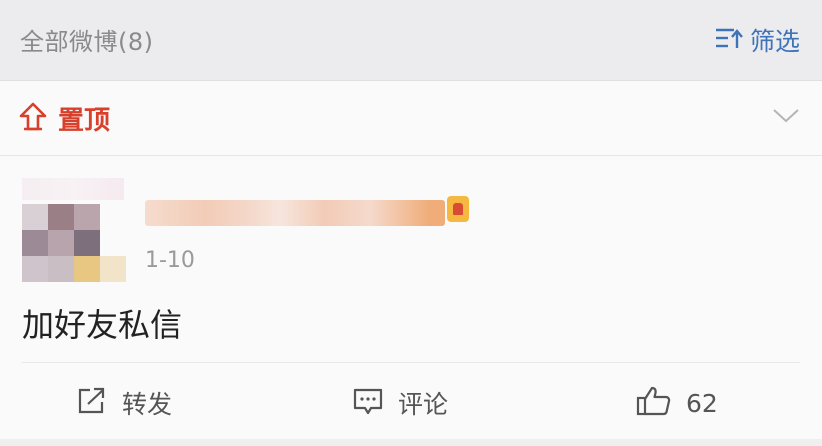  Describe the element at coordinates (295, 213) in the screenshot. I see `username-blurred` at that location.